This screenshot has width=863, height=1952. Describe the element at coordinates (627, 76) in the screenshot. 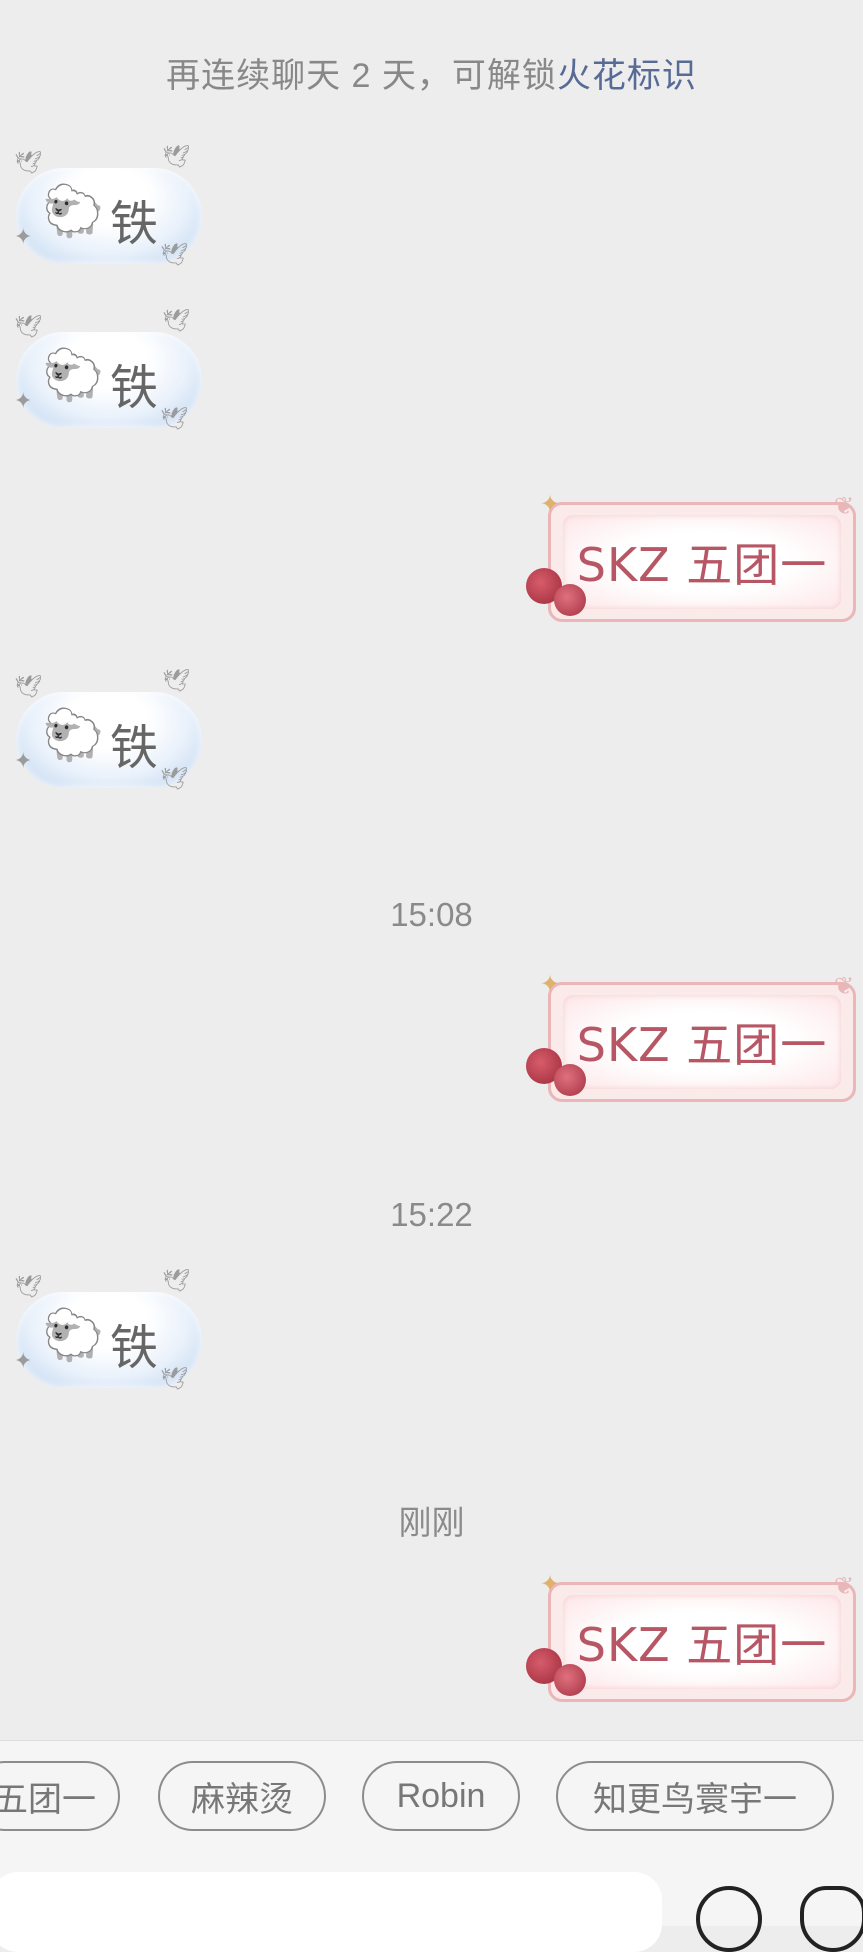

I see `spark-badge-link: 火花标识` at that location.